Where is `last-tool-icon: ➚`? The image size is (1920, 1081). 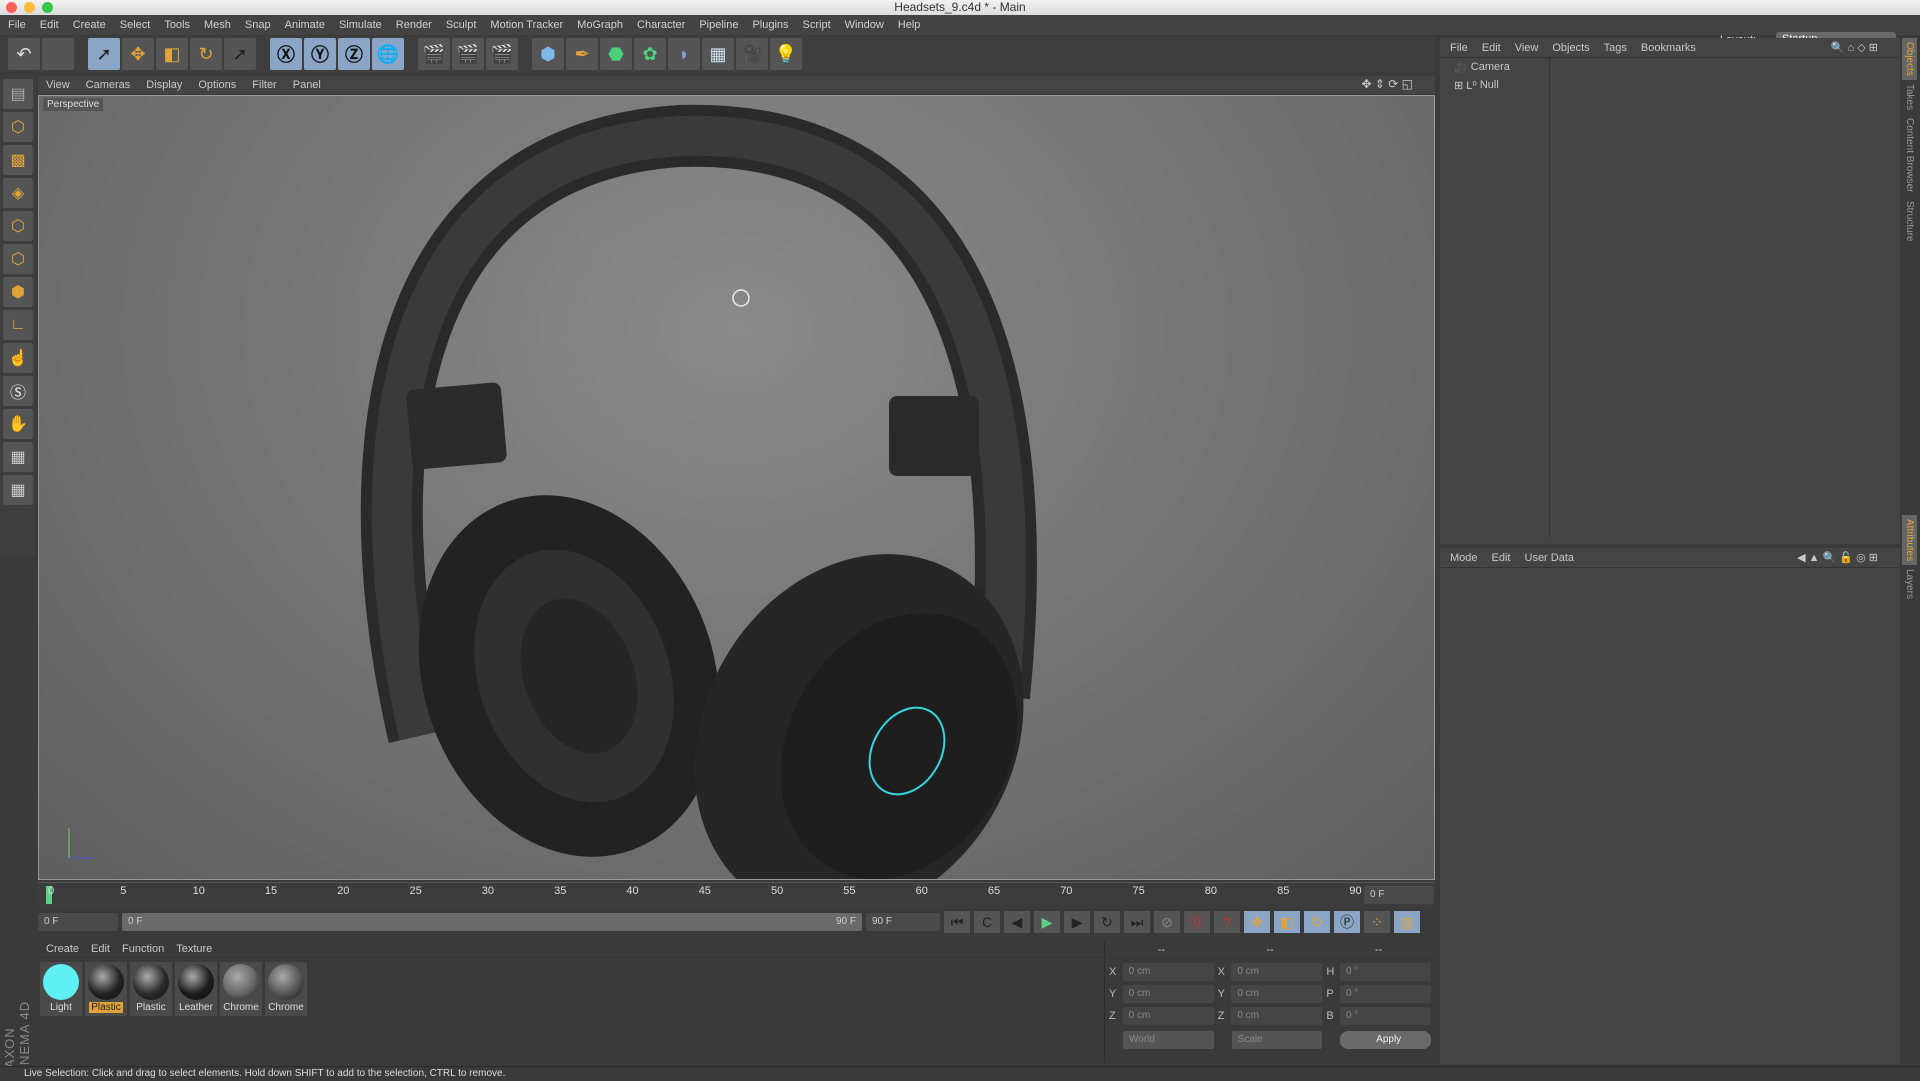
last-tool-icon: ➚ is located at coordinates (240, 54).